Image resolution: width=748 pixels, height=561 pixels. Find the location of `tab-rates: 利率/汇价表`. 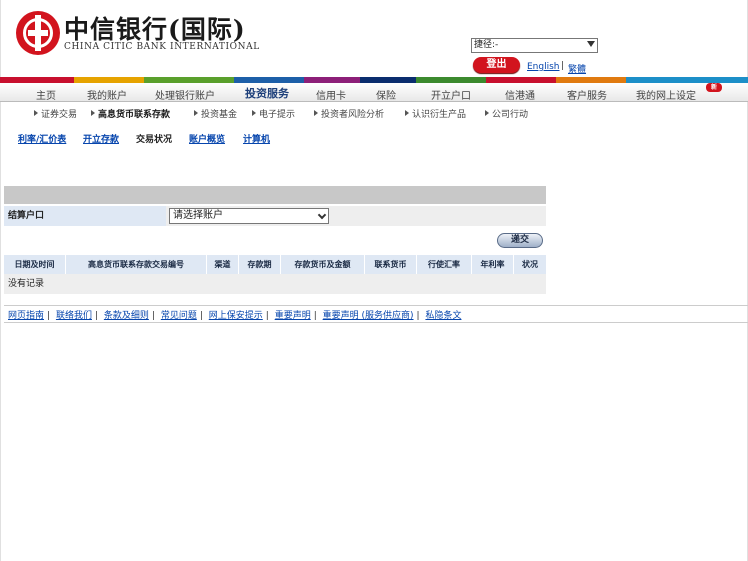

tab-rates: 利率/汇价表 is located at coordinates (42, 138).